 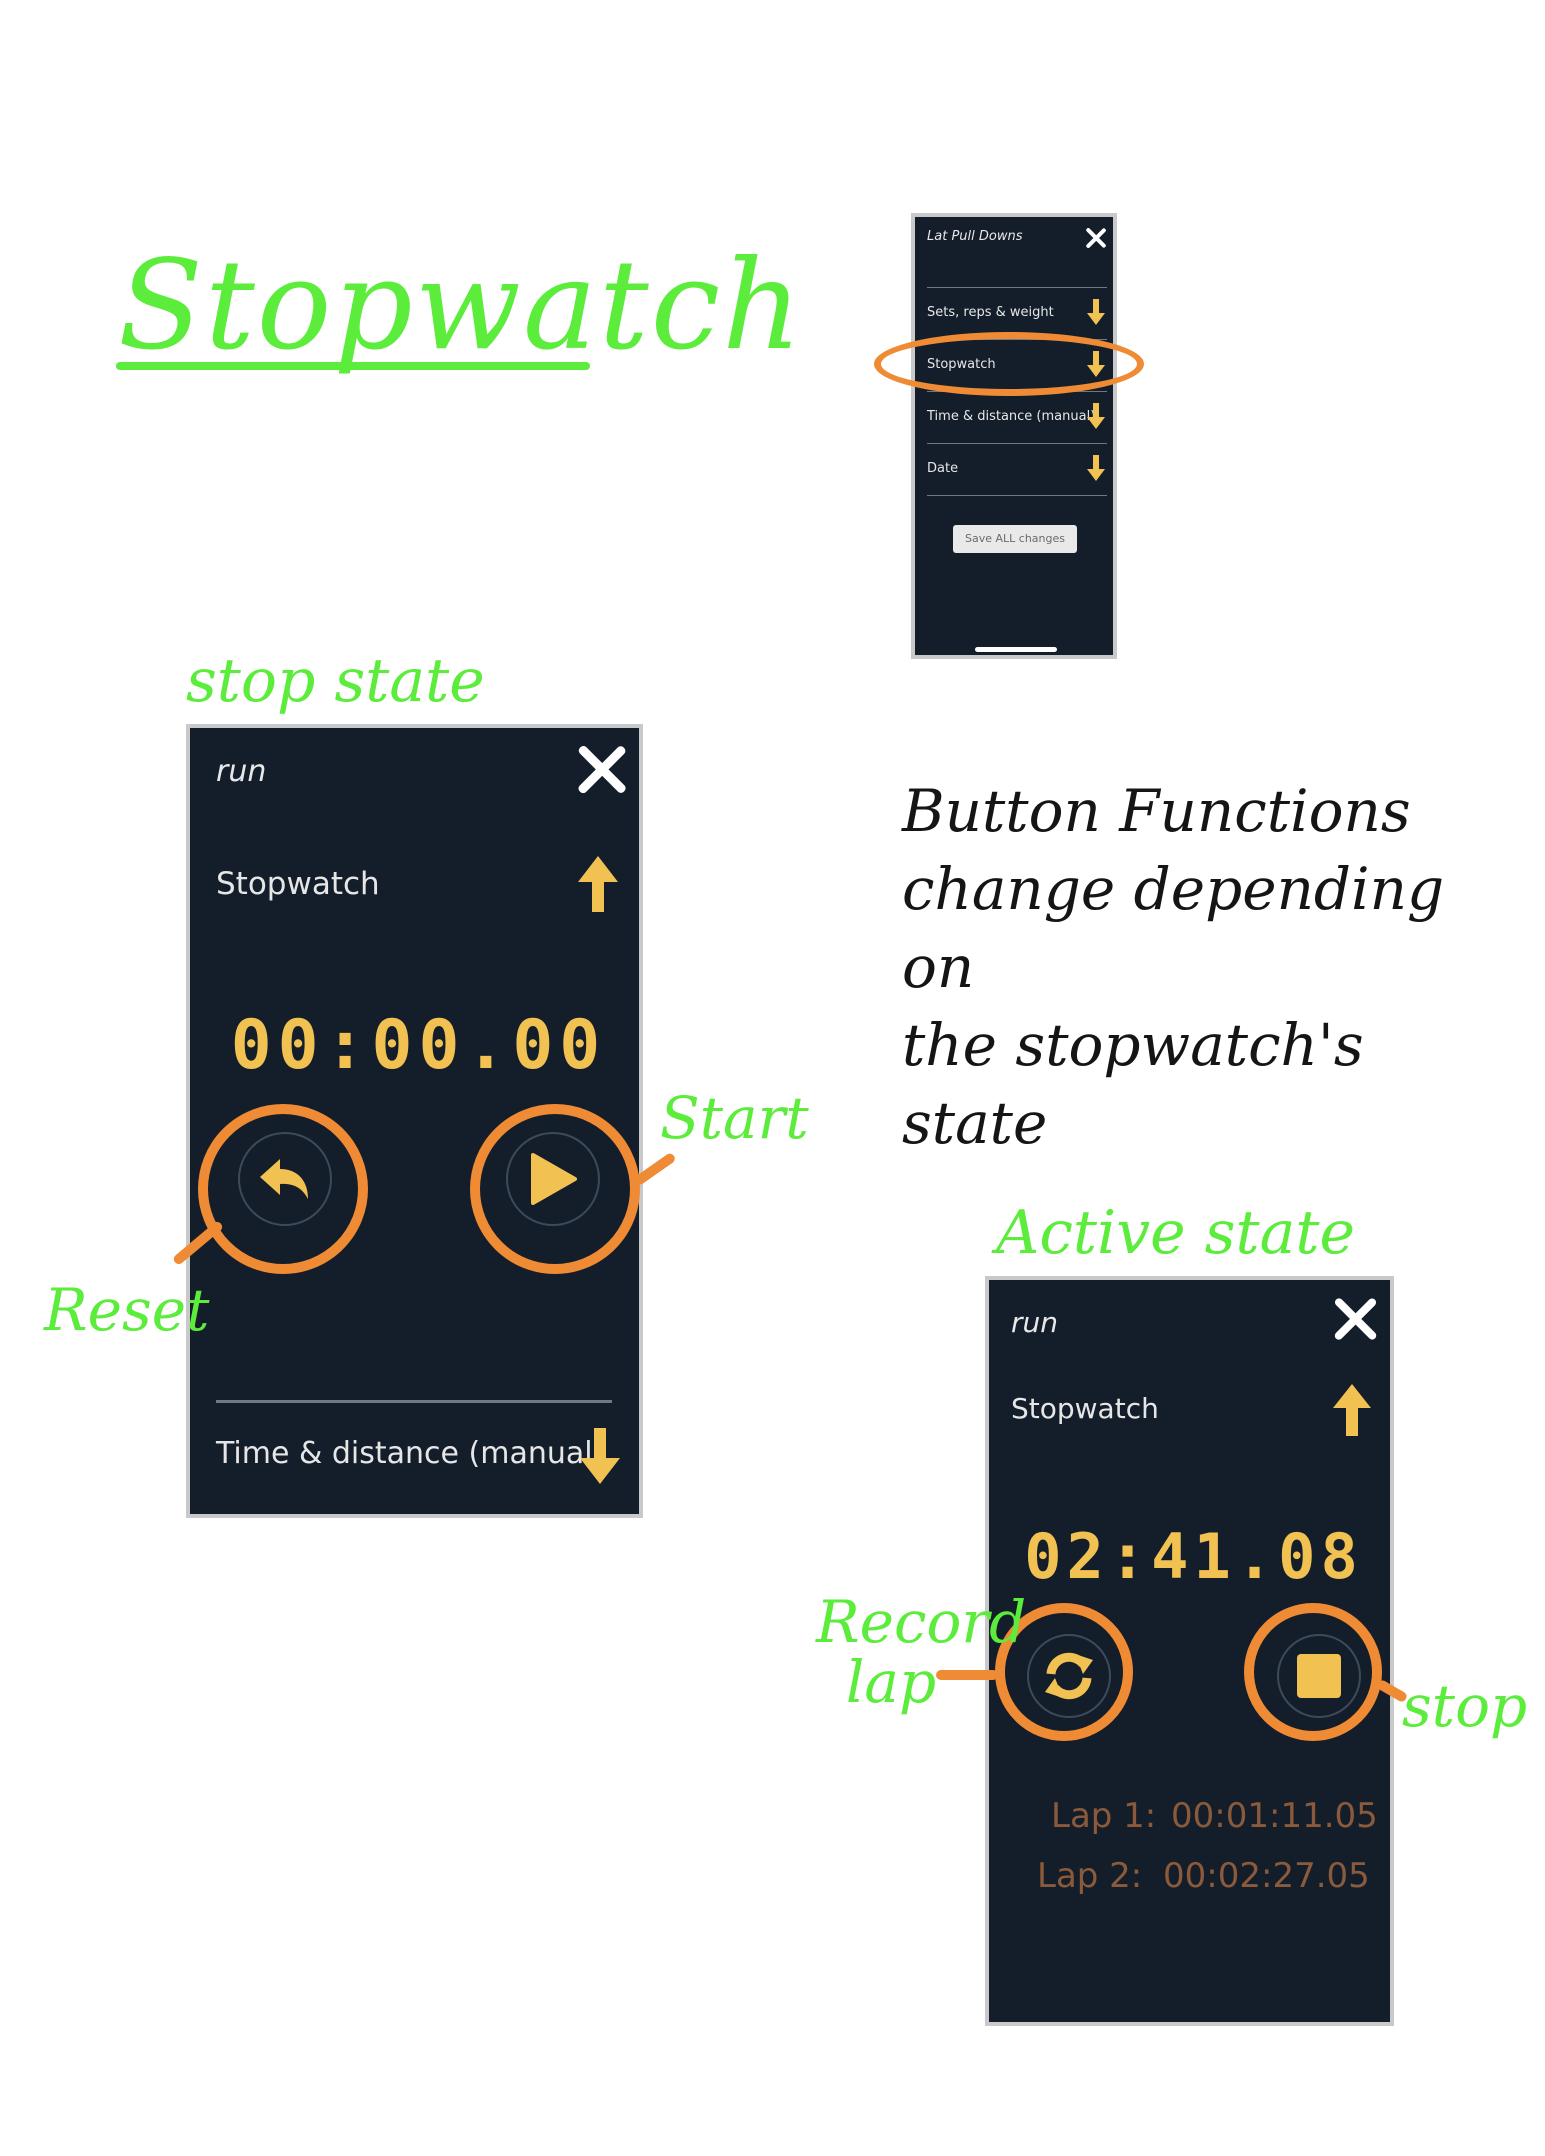 I want to click on page-title: Stopwatch, so click(x=461, y=306).